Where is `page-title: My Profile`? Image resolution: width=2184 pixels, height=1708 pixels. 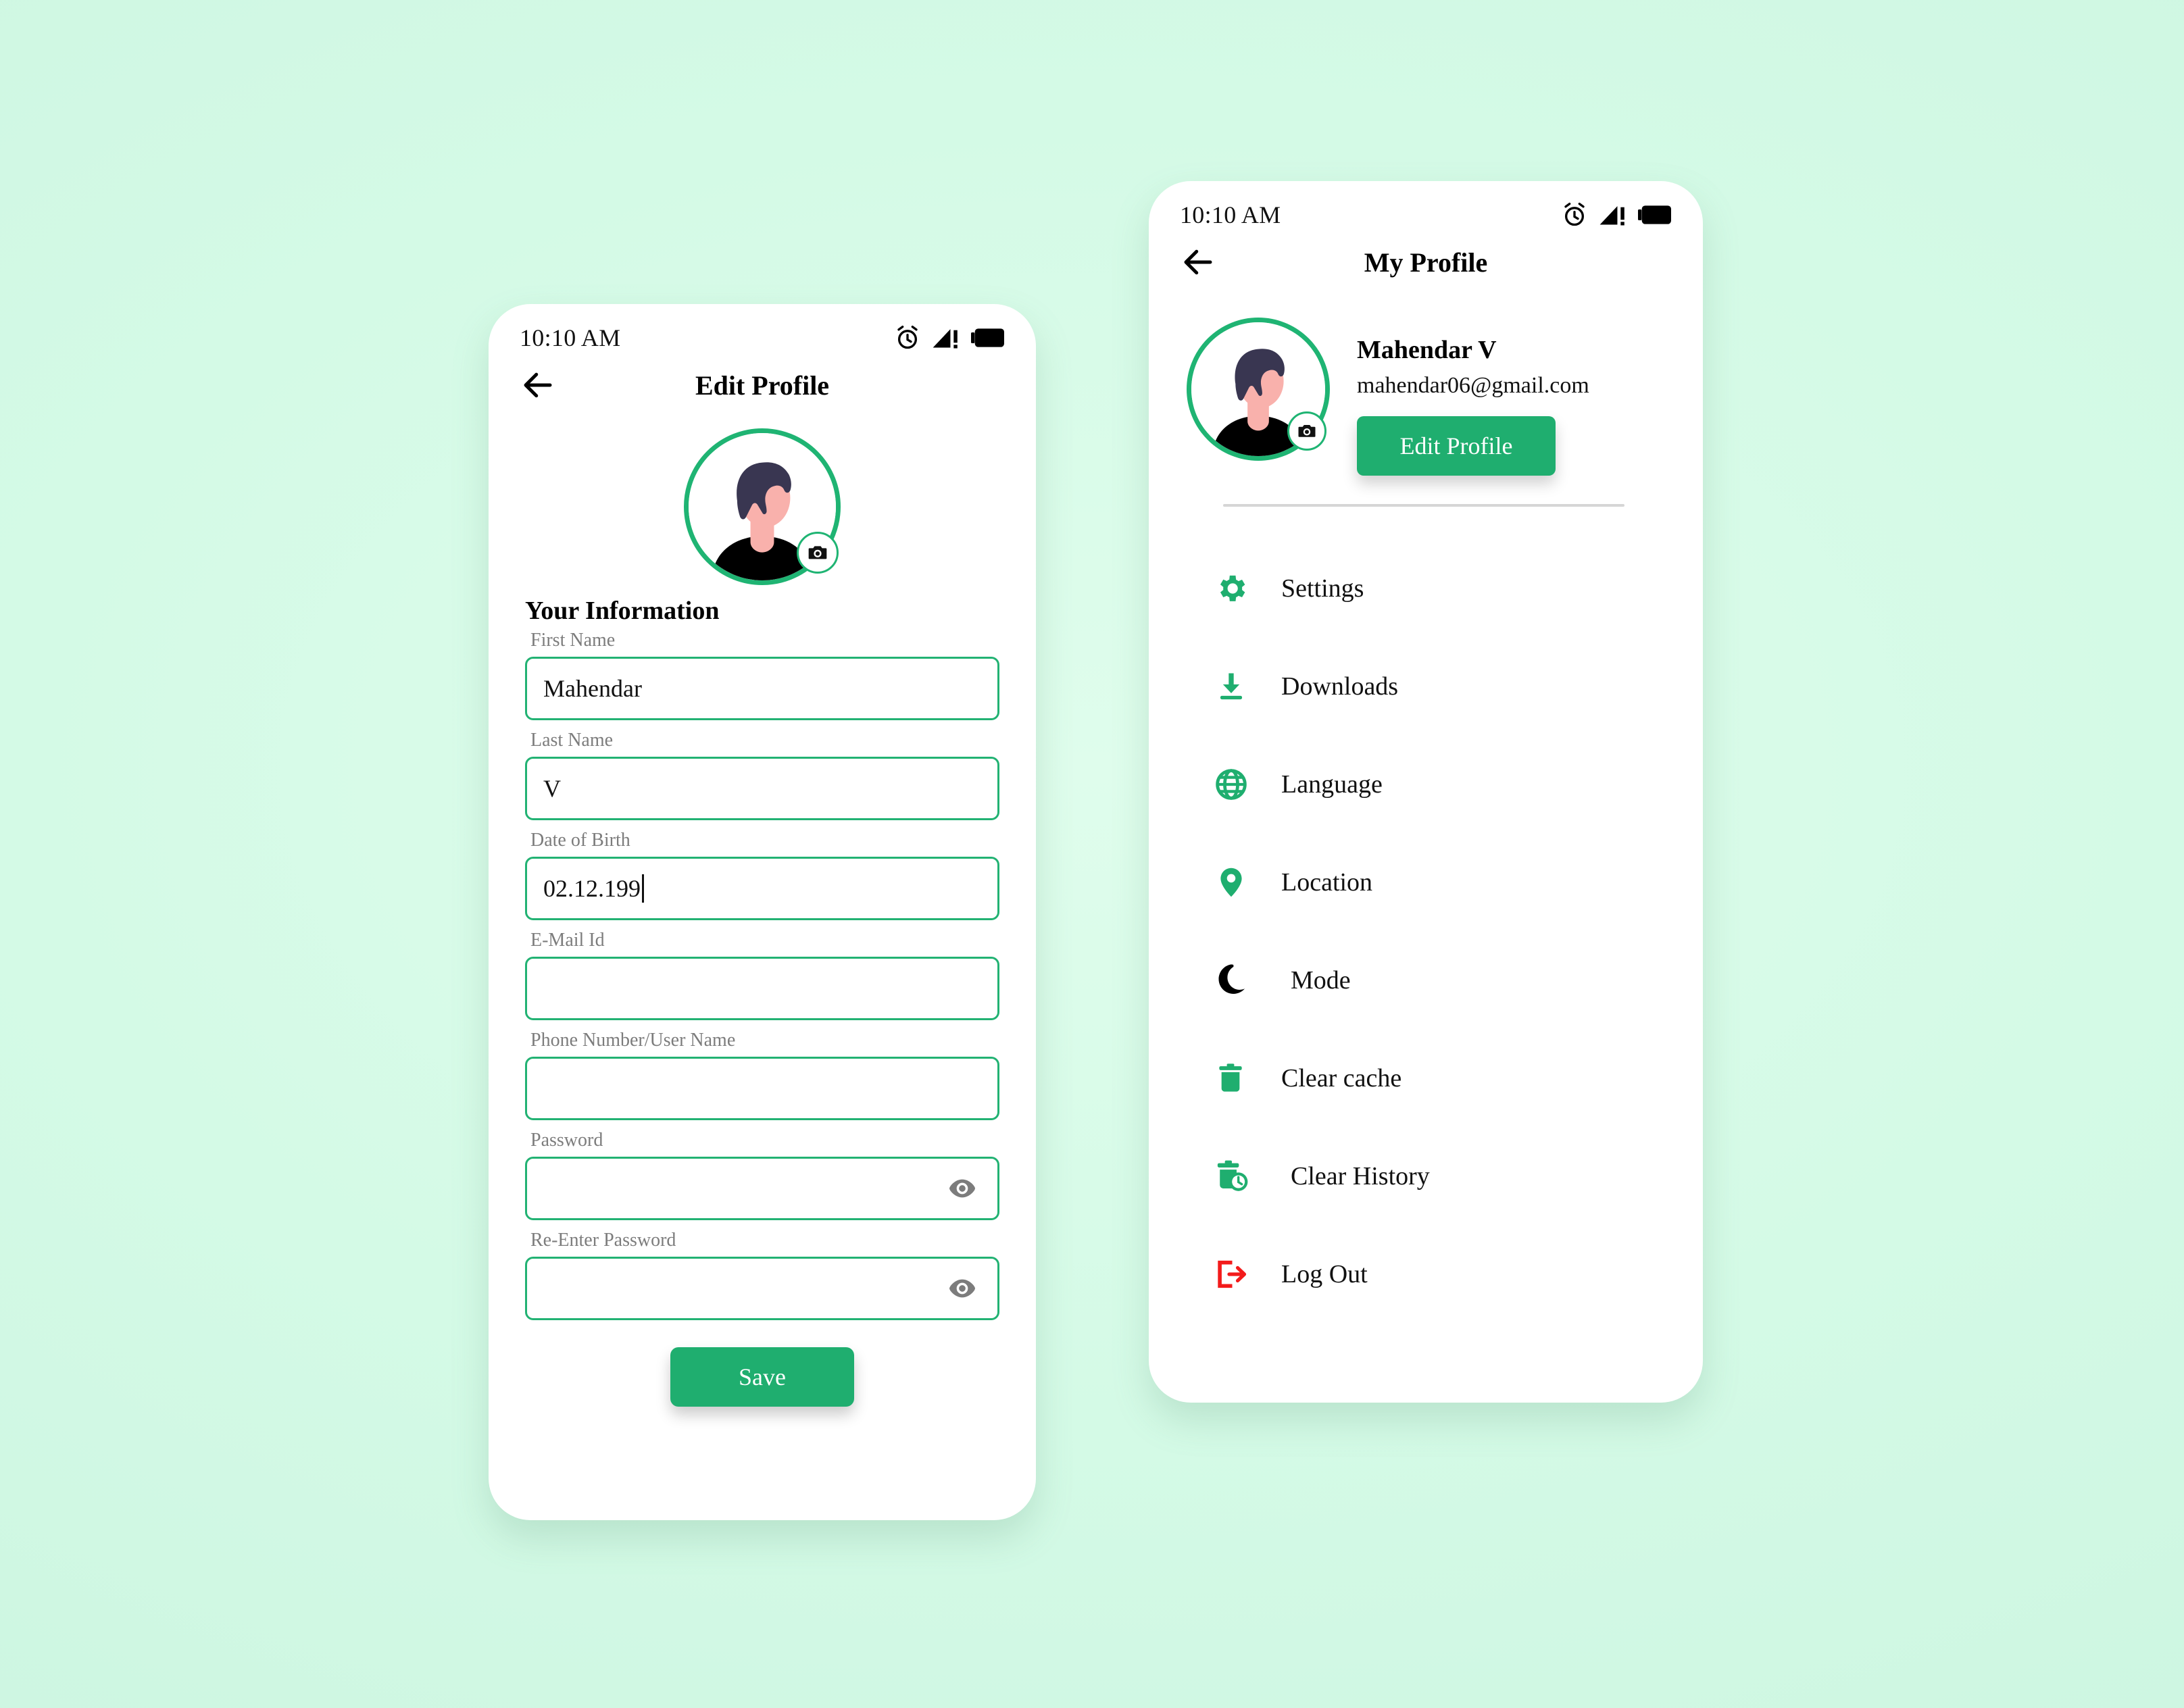
page-title: My Profile is located at coordinates (1426, 263).